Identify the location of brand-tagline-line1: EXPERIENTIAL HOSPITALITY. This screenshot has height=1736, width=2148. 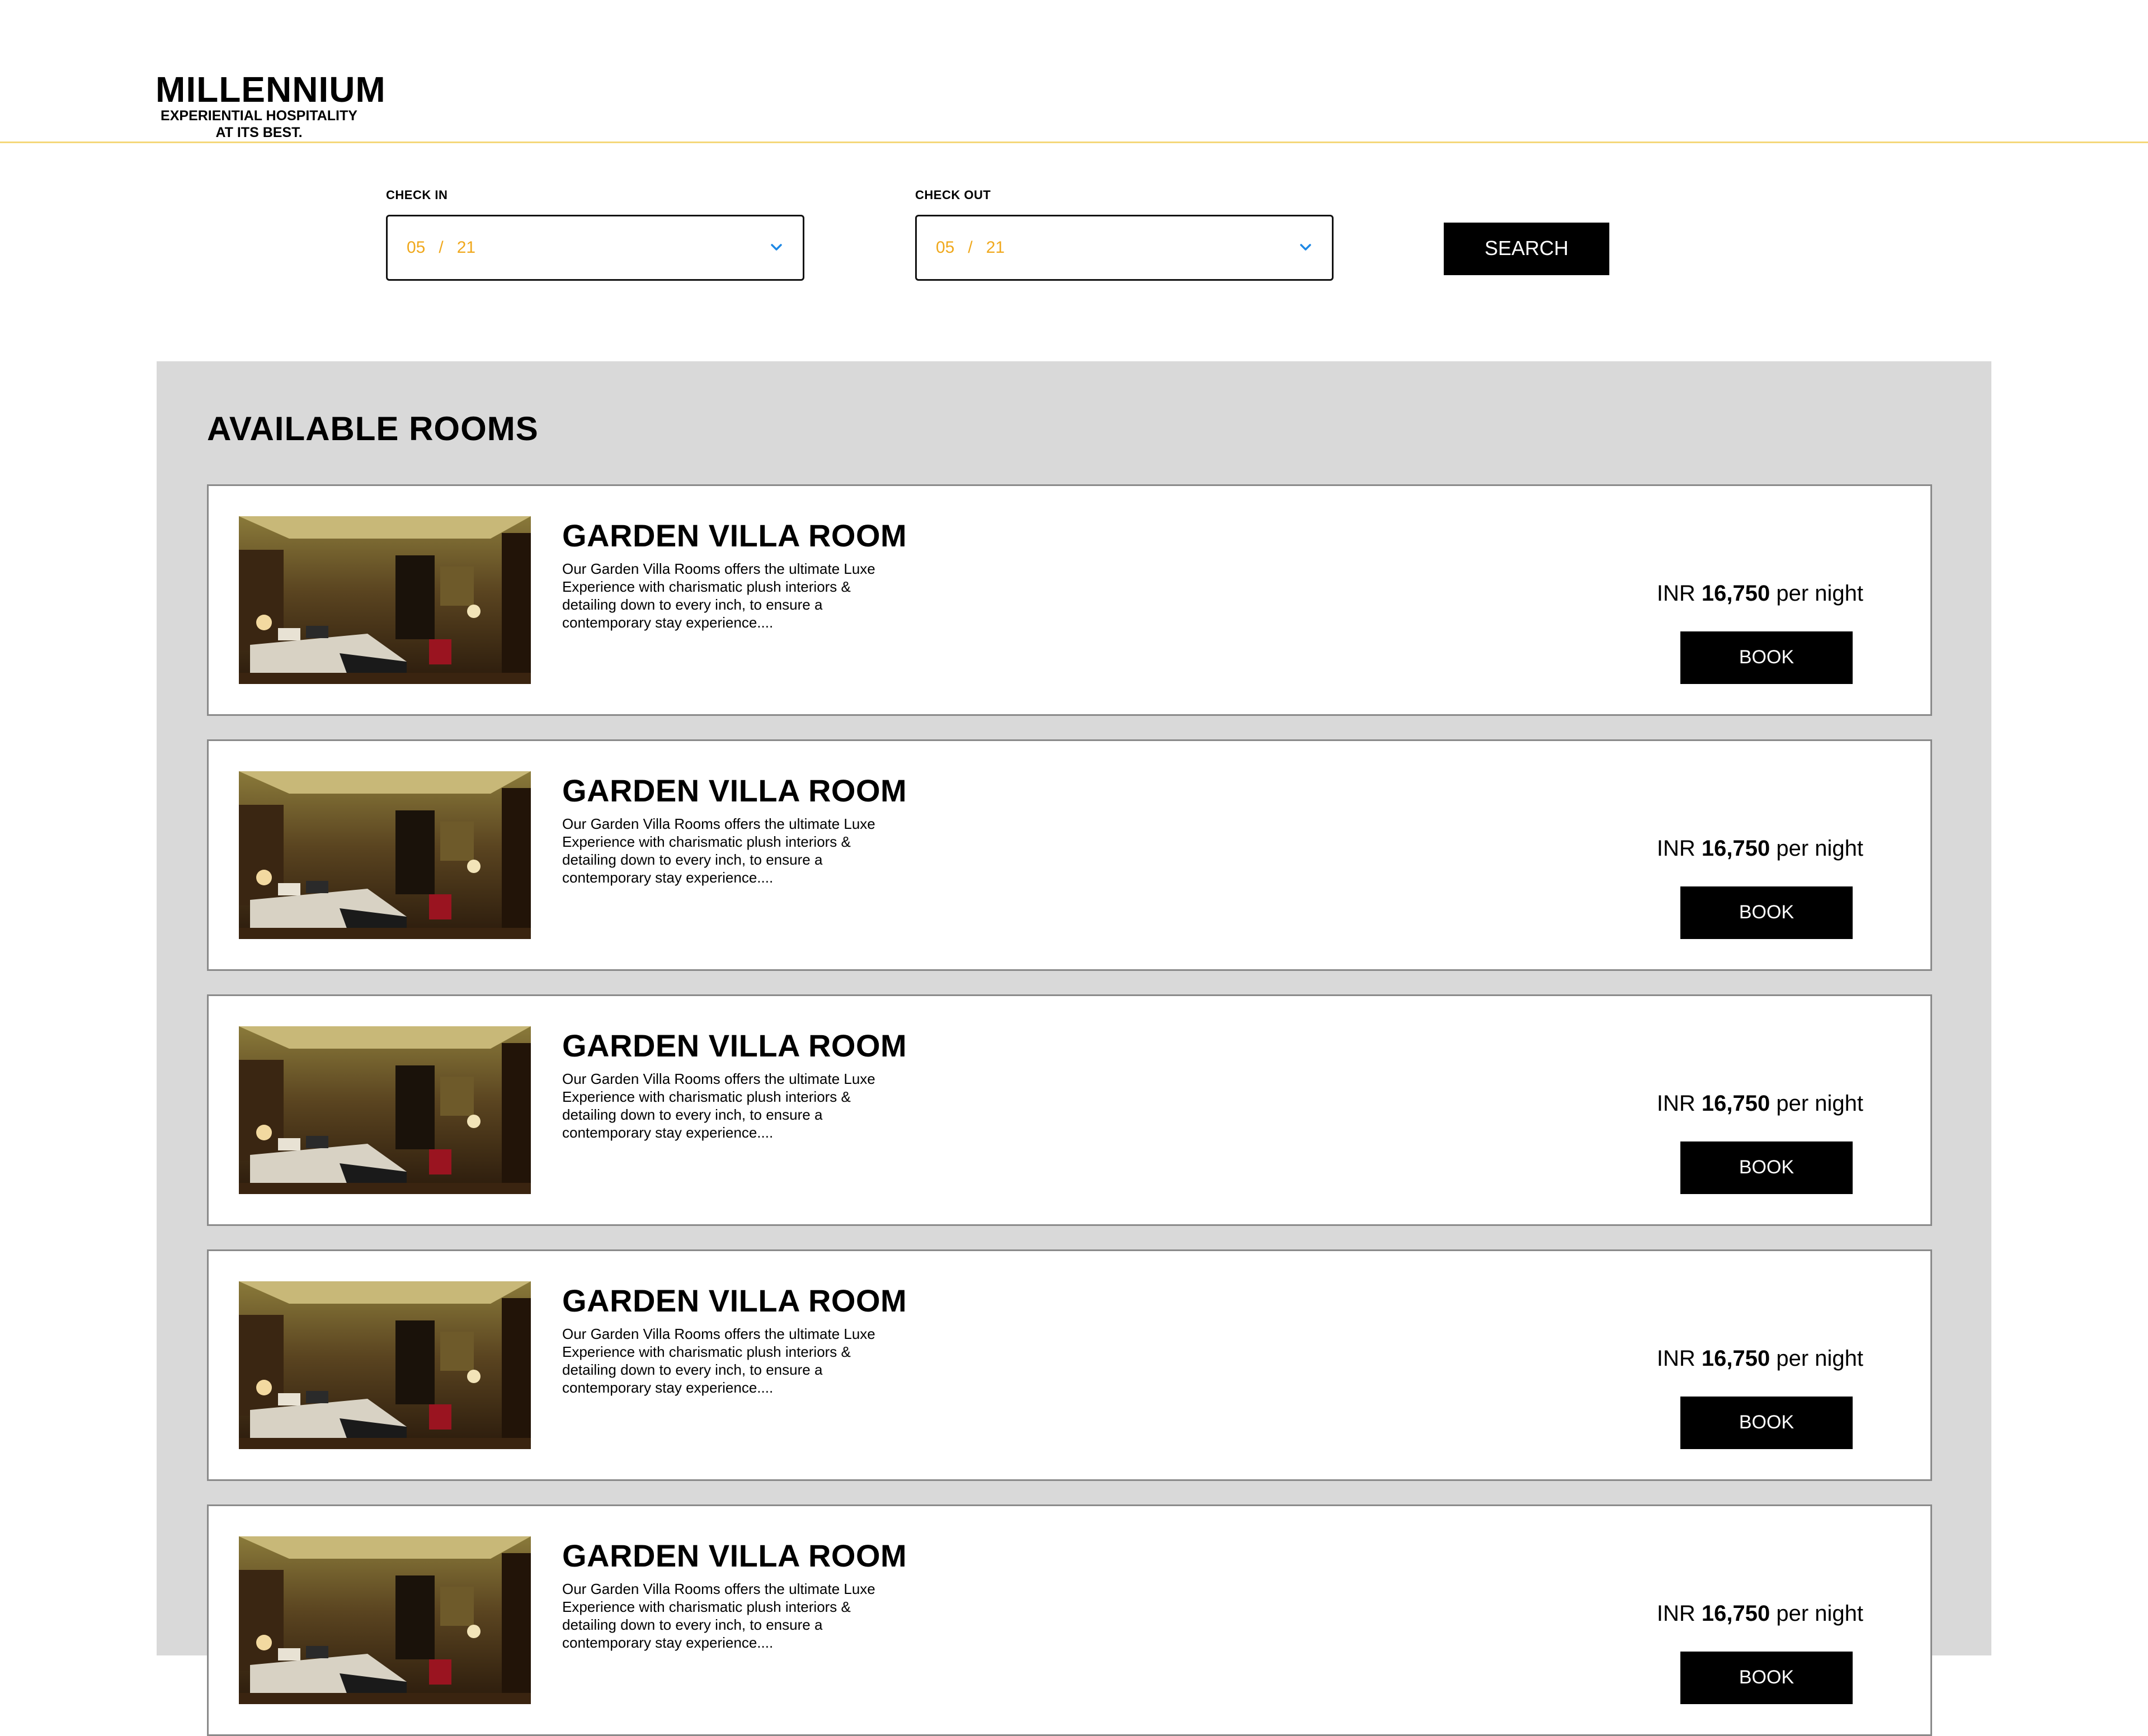
(259, 116).